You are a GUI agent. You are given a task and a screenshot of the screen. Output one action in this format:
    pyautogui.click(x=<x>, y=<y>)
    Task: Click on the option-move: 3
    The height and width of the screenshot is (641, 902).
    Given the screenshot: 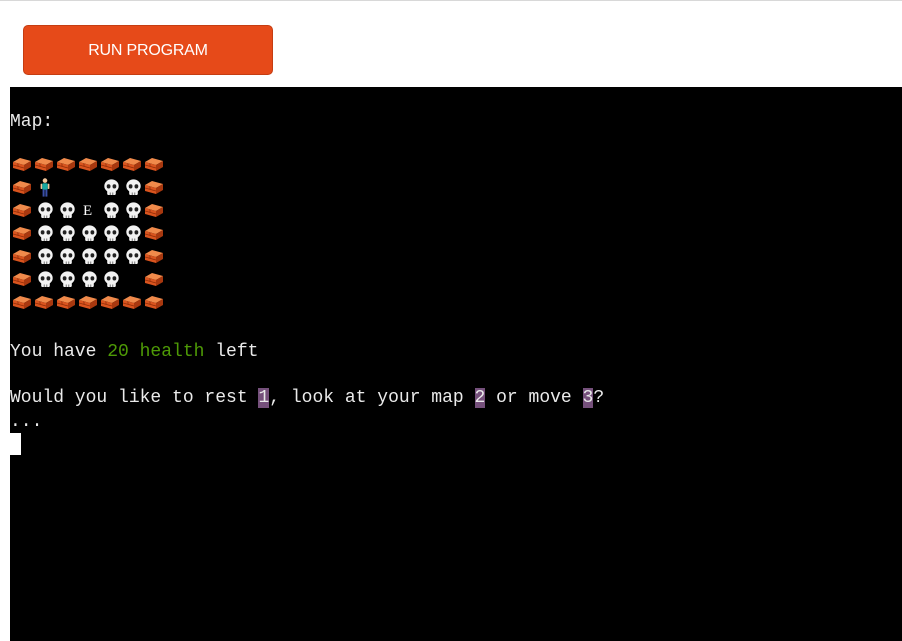 What is the action you would take?
    pyautogui.click(x=588, y=398)
    